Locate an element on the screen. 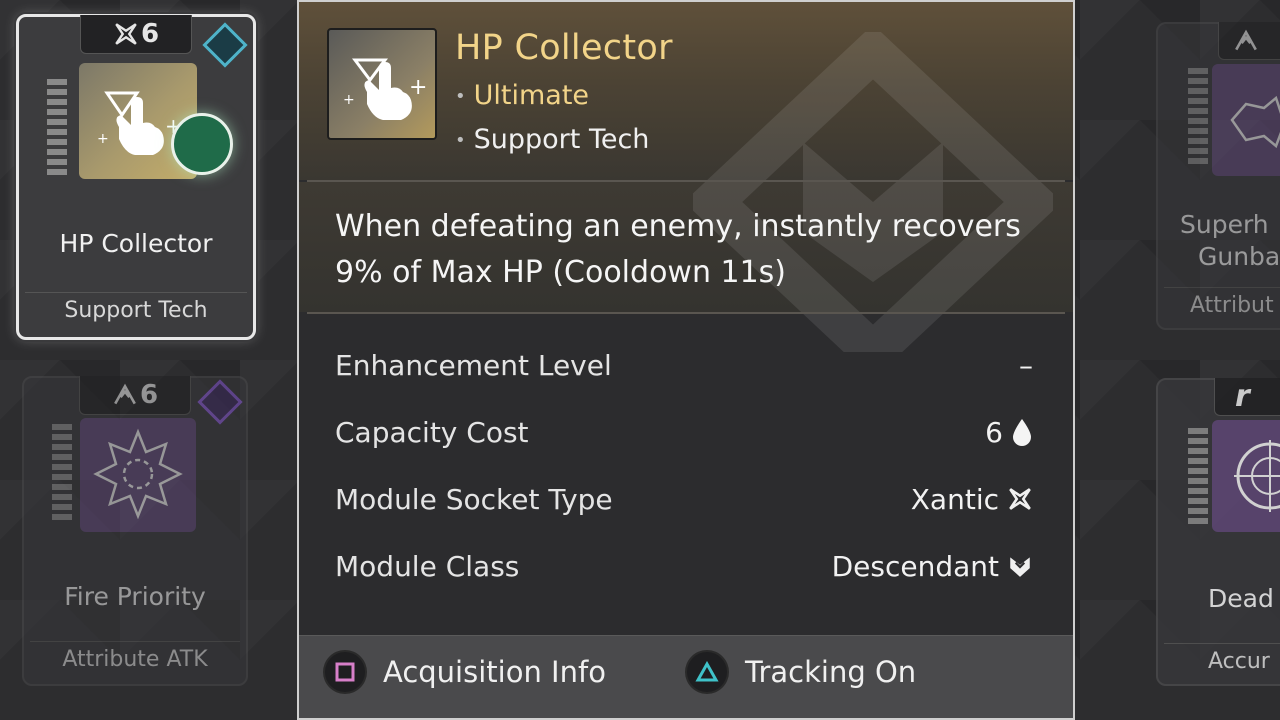 This screenshot has width=1280, height=720. socket-badge: r is located at coordinates (1247, 397).